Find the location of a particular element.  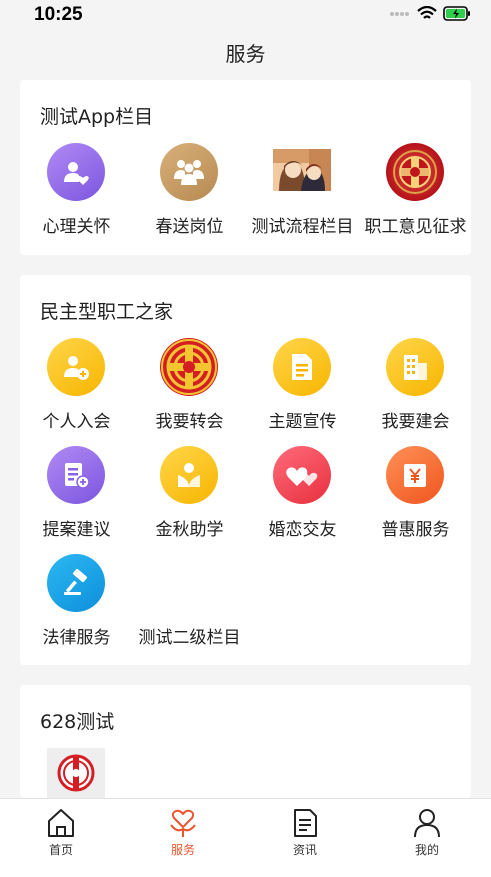

psych-care-icon is located at coordinates (76, 172).